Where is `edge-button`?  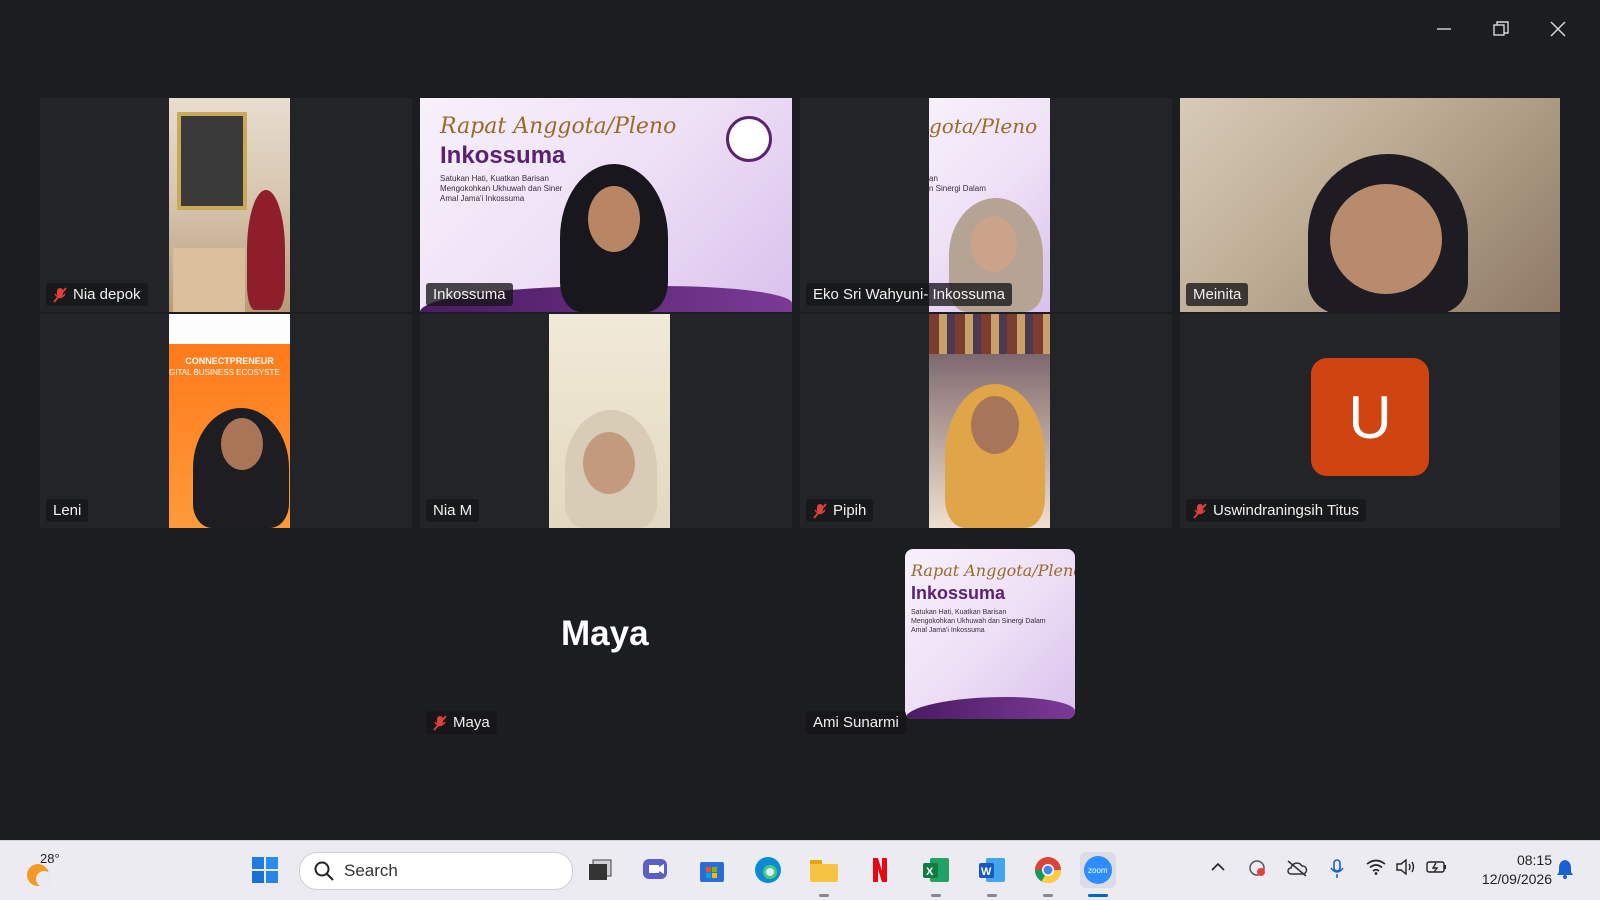 edge-button is located at coordinates (768, 870).